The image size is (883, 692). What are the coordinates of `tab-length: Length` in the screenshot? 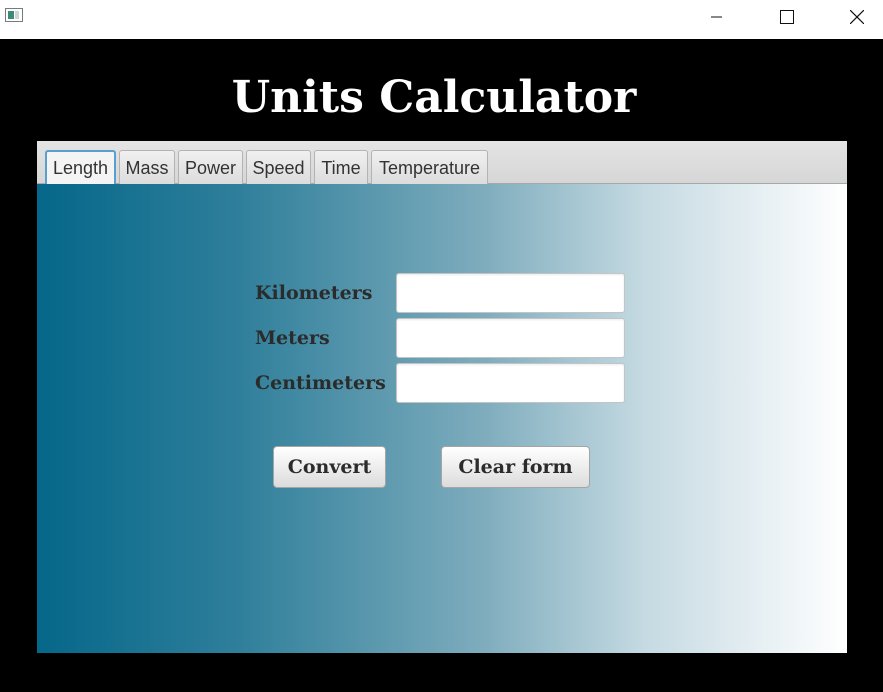 It's located at (80, 167).